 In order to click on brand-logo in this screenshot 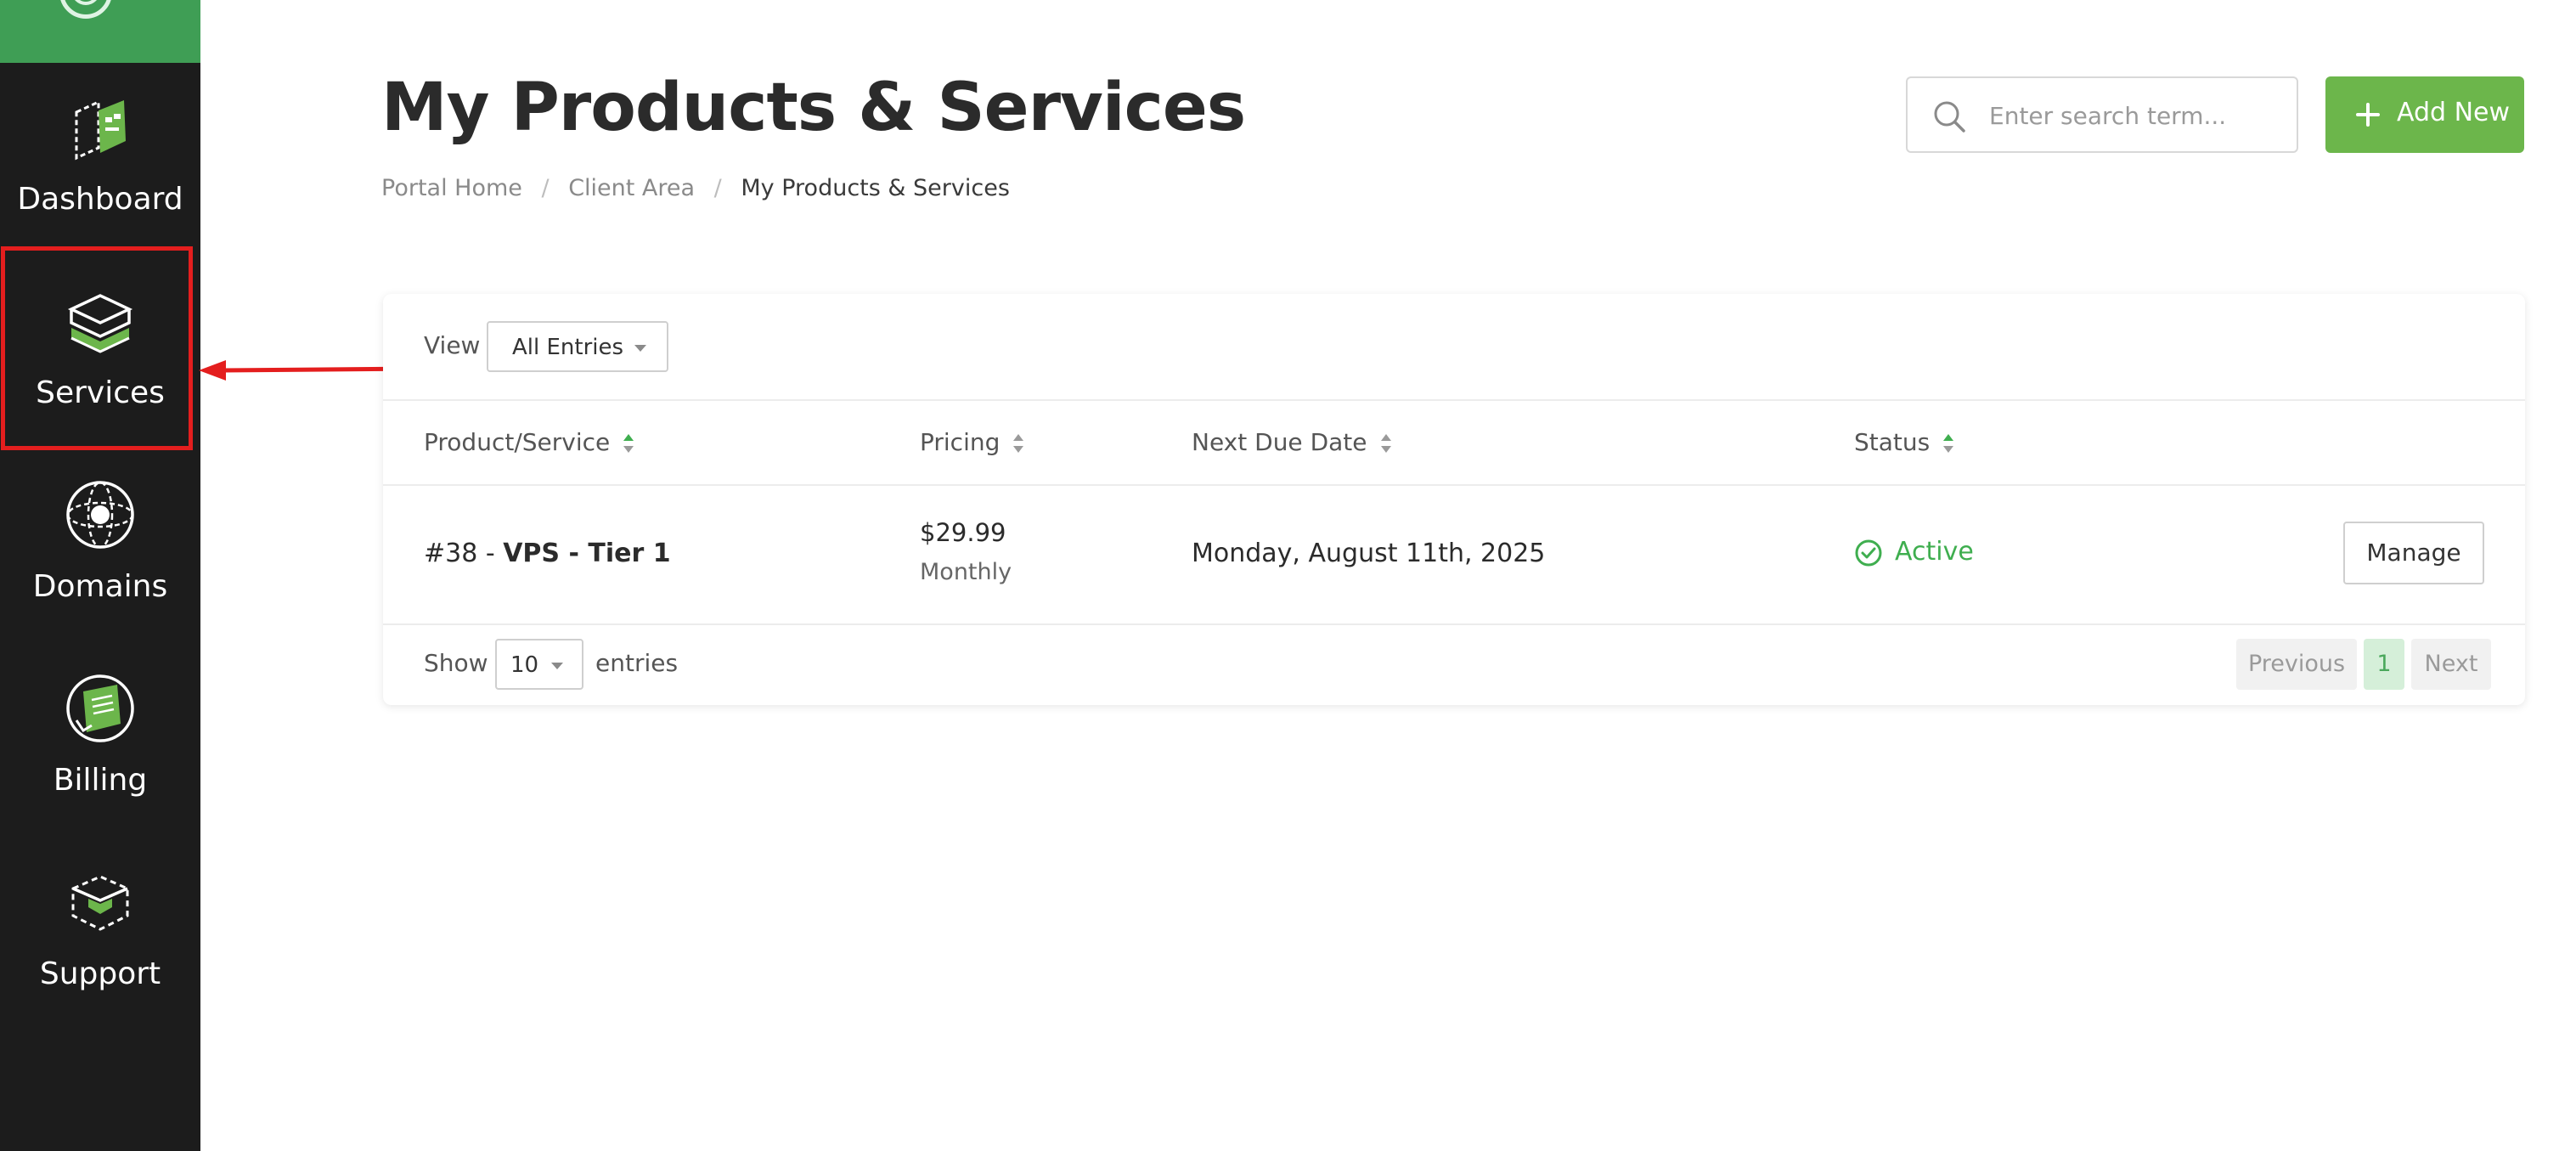, I will do `click(100, 32)`.